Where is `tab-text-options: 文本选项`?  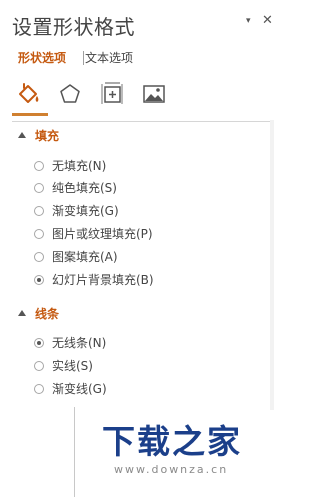 tab-text-options: 文本选项 is located at coordinates (109, 58).